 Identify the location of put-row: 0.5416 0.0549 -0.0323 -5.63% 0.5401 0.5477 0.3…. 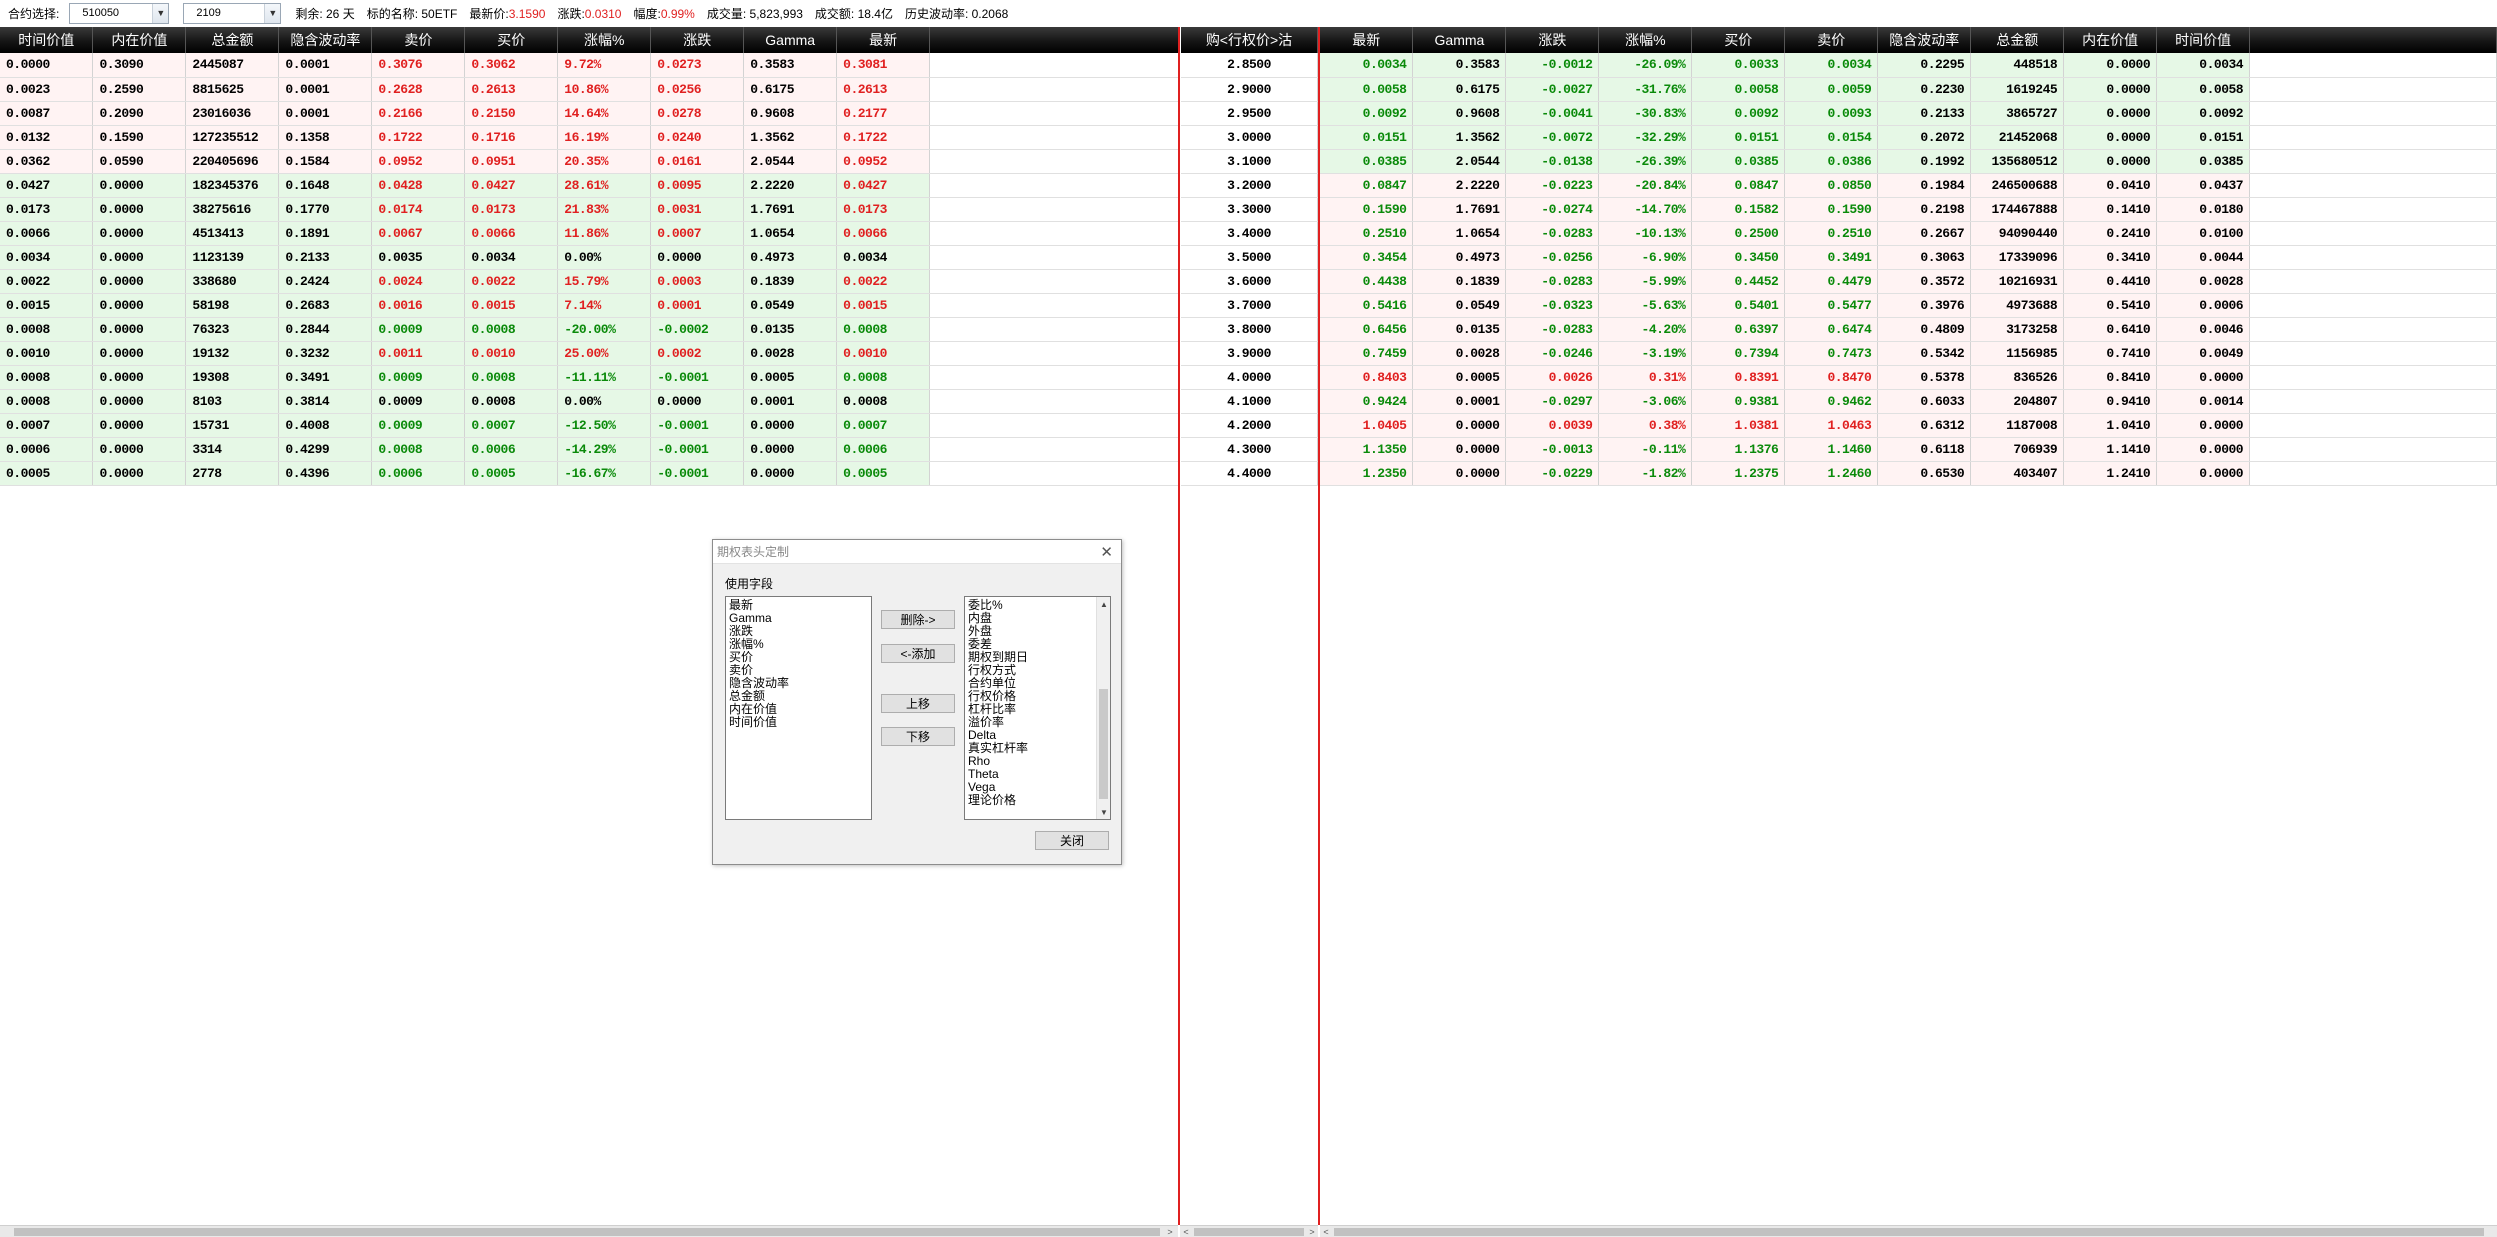
(1908, 305).